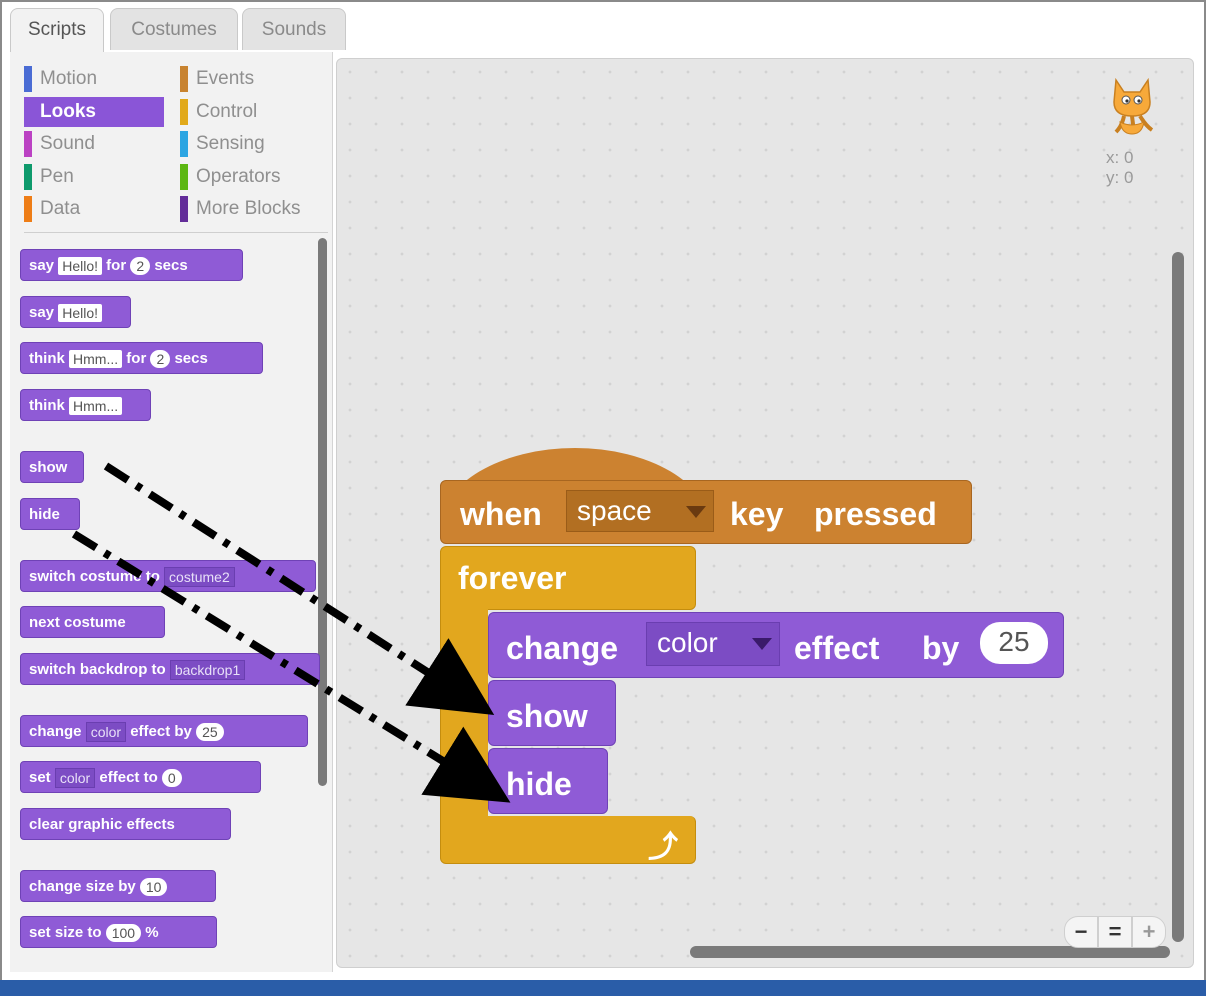 The height and width of the screenshot is (996, 1206). What do you see at coordinates (174, 29) in the screenshot?
I see `tab-costumes: Costumes` at bounding box center [174, 29].